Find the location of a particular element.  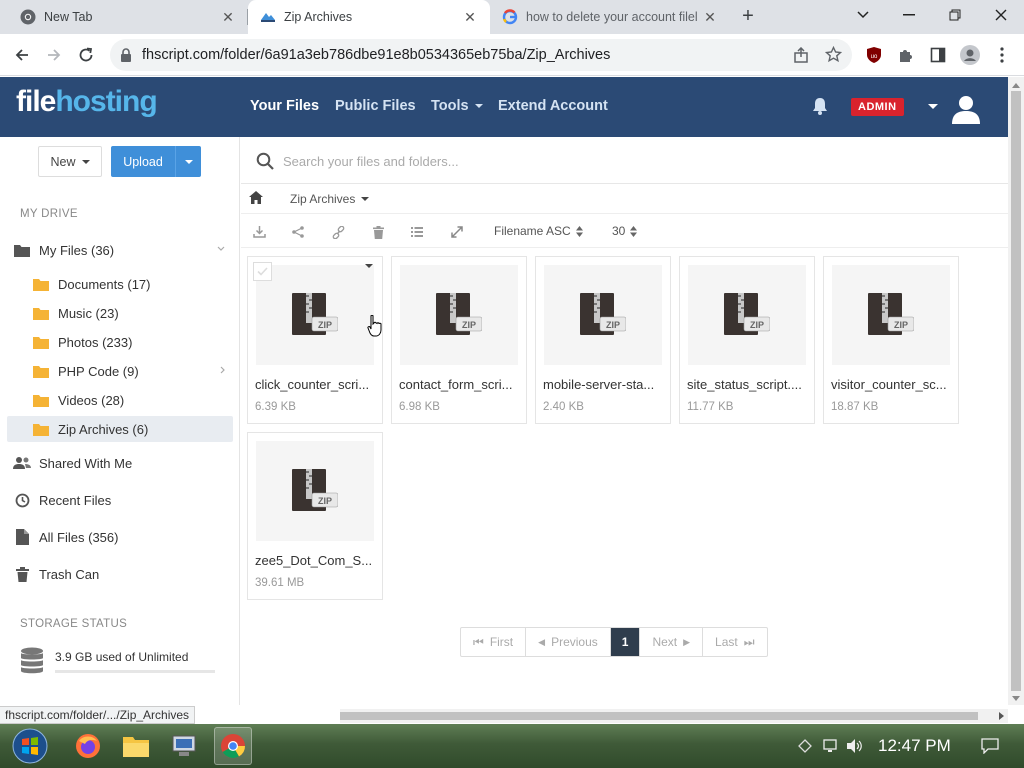

minimize-button is located at coordinates (909, 15).